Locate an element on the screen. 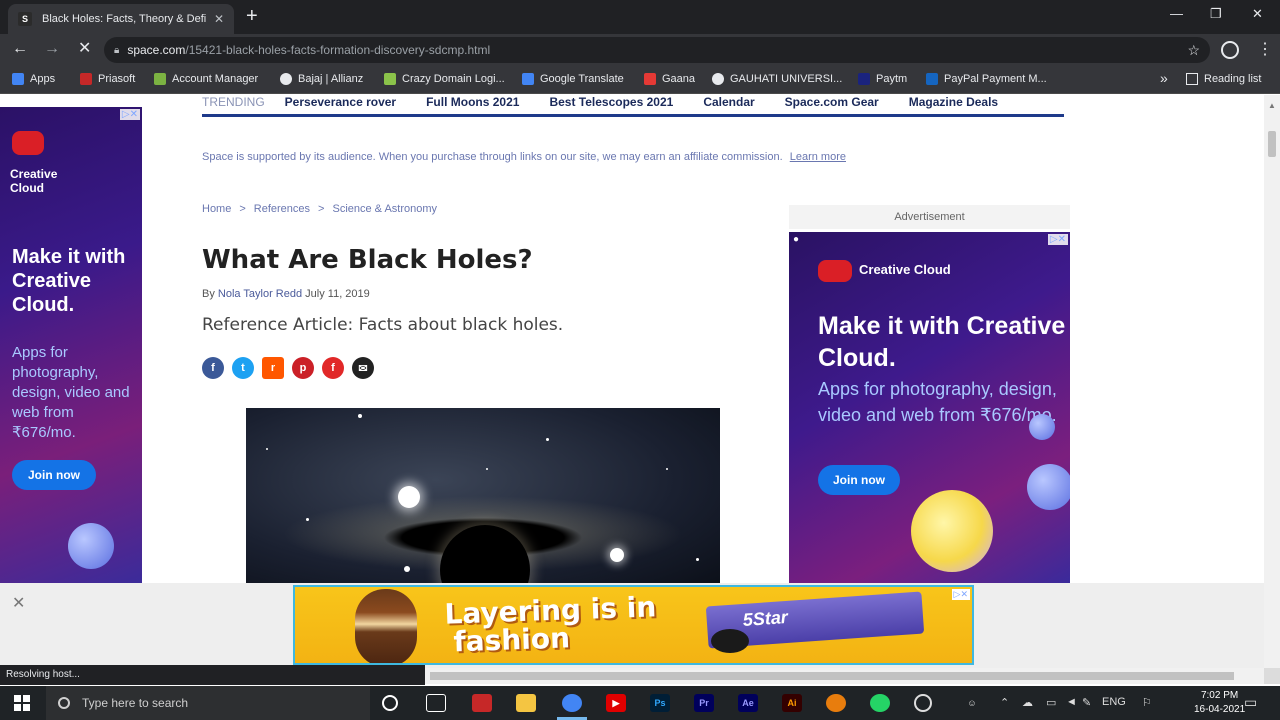  system-clock: 7:02 PM 16-04-2021 is located at coordinates (1219, 703).